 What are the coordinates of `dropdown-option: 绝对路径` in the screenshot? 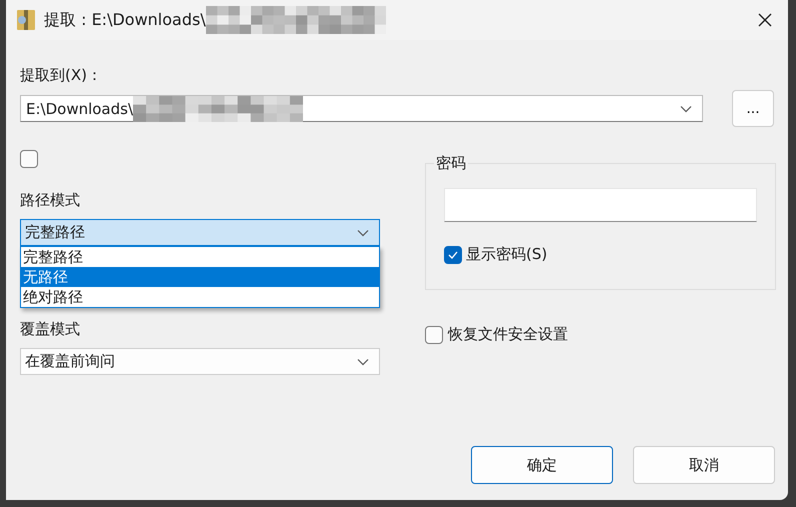 It's located at (200, 297).